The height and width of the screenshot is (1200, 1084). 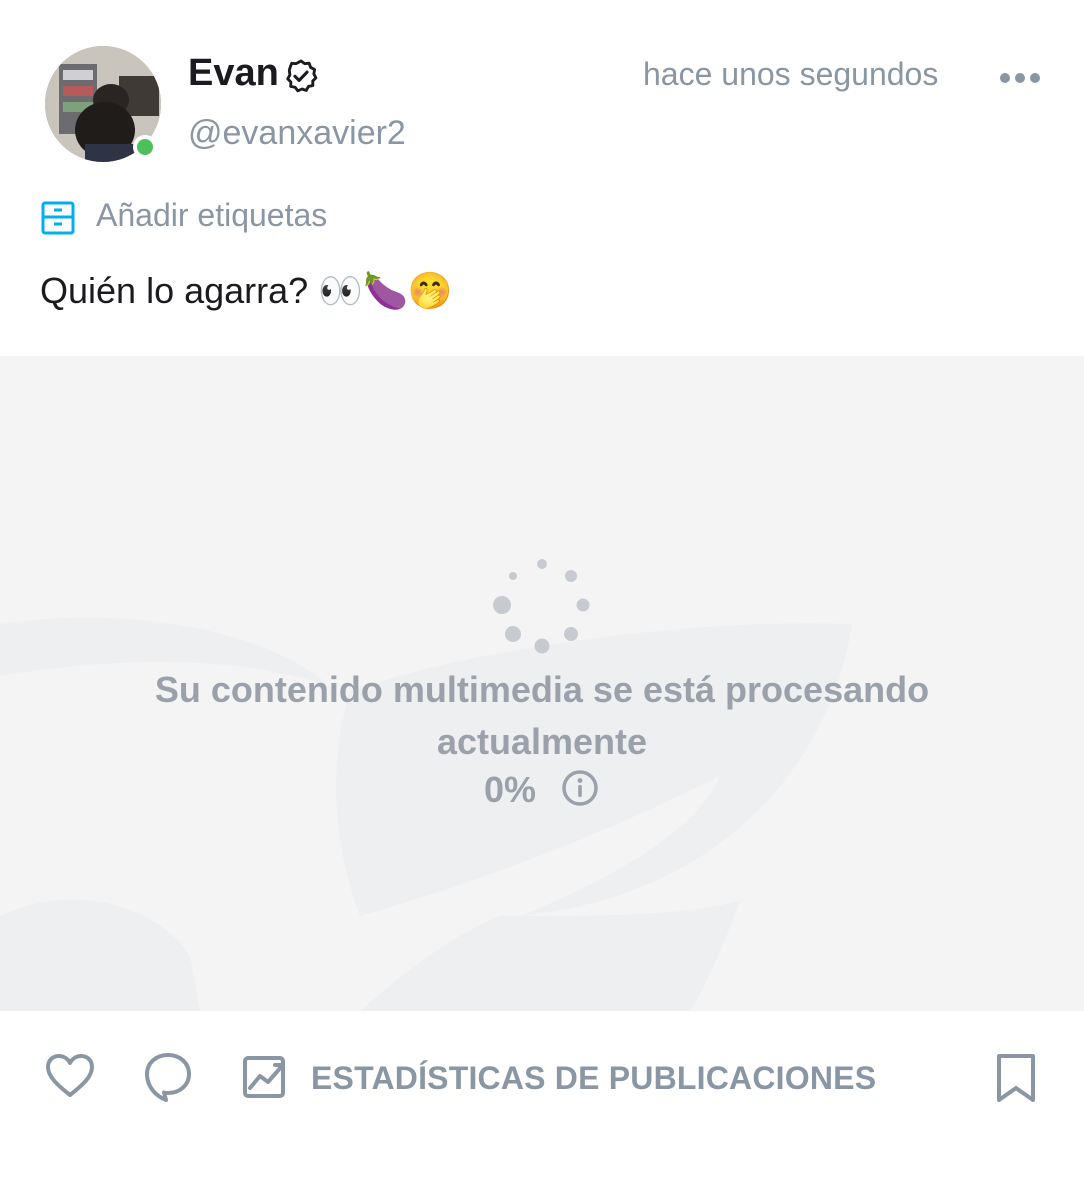 I want to click on online-status-dot, so click(x=145, y=147).